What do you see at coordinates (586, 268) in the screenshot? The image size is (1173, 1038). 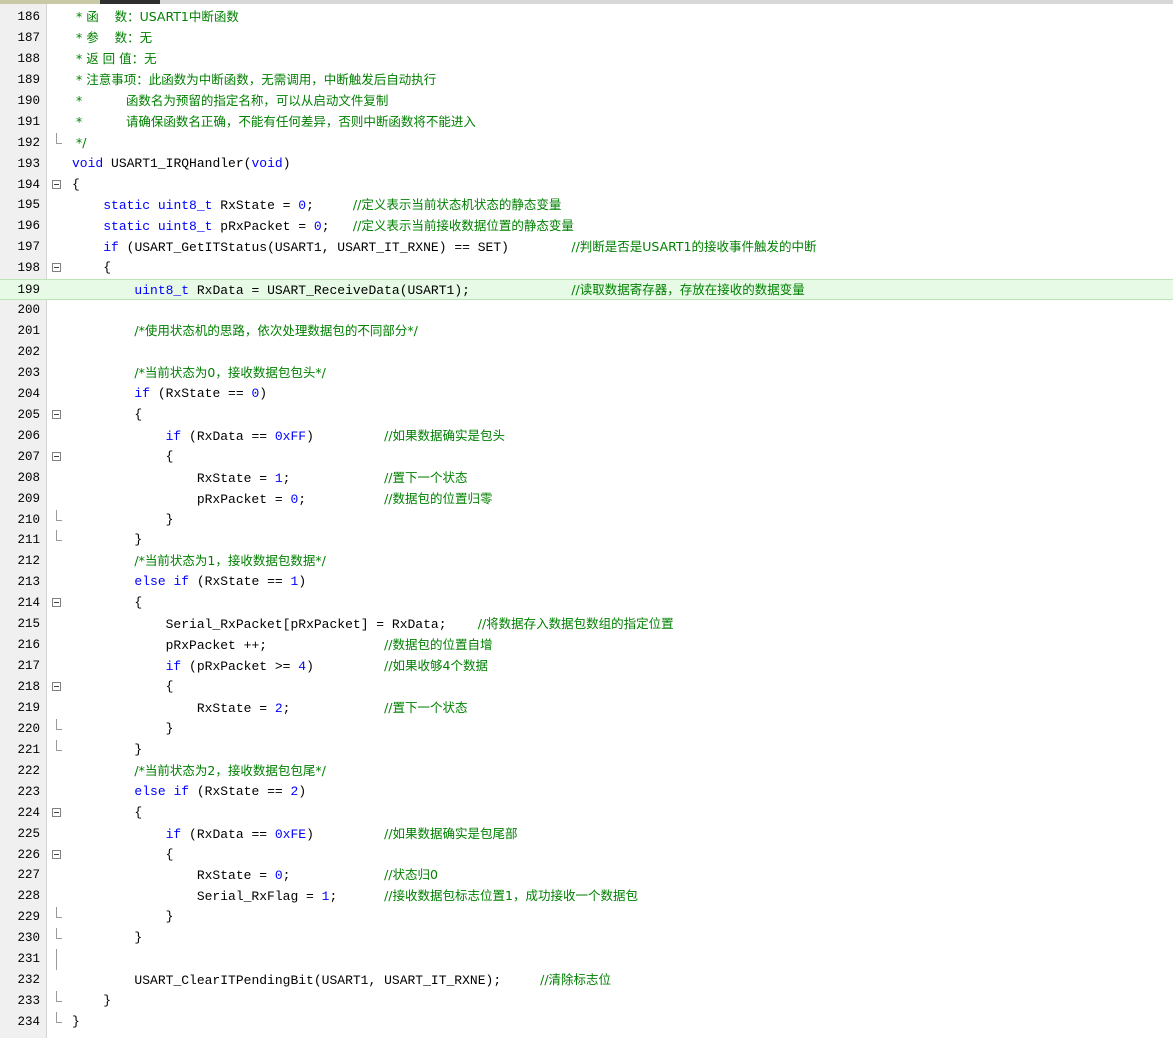 I see `code-line: 198 {` at bounding box center [586, 268].